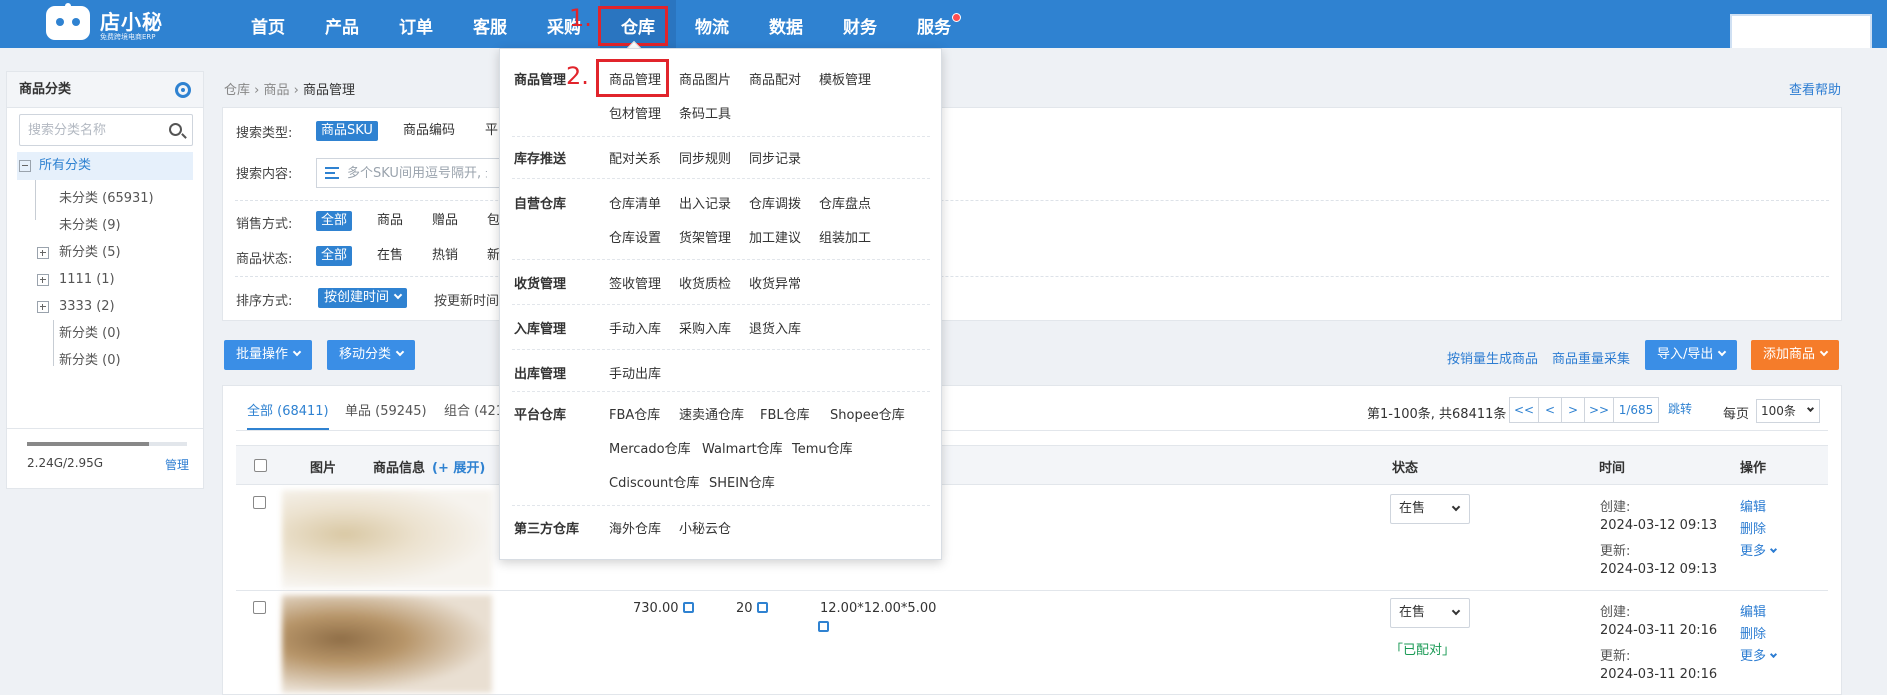 The image size is (1887, 695). What do you see at coordinates (822, 447) in the screenshot?
I see `dd-item-temu: Temu仓库` at bounding box center [822, 447].